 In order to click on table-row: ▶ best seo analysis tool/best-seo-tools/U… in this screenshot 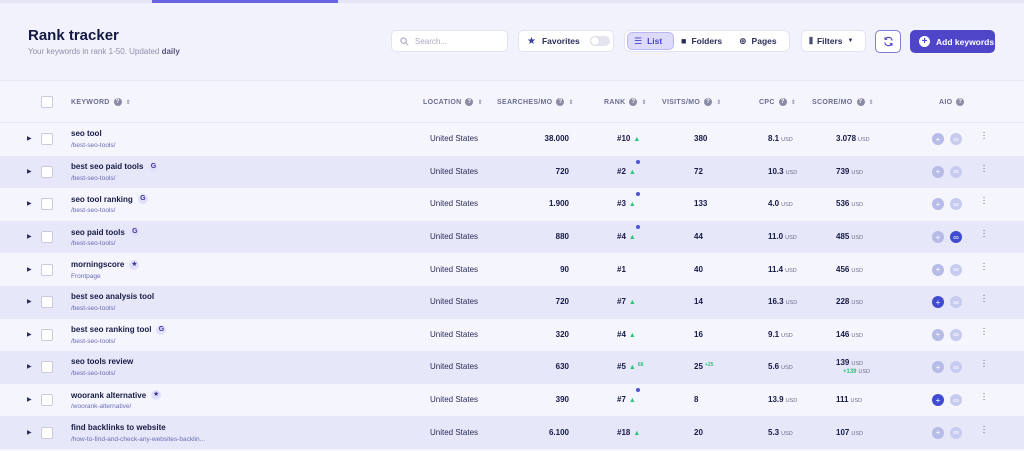, I will do `click(512, 302)`.